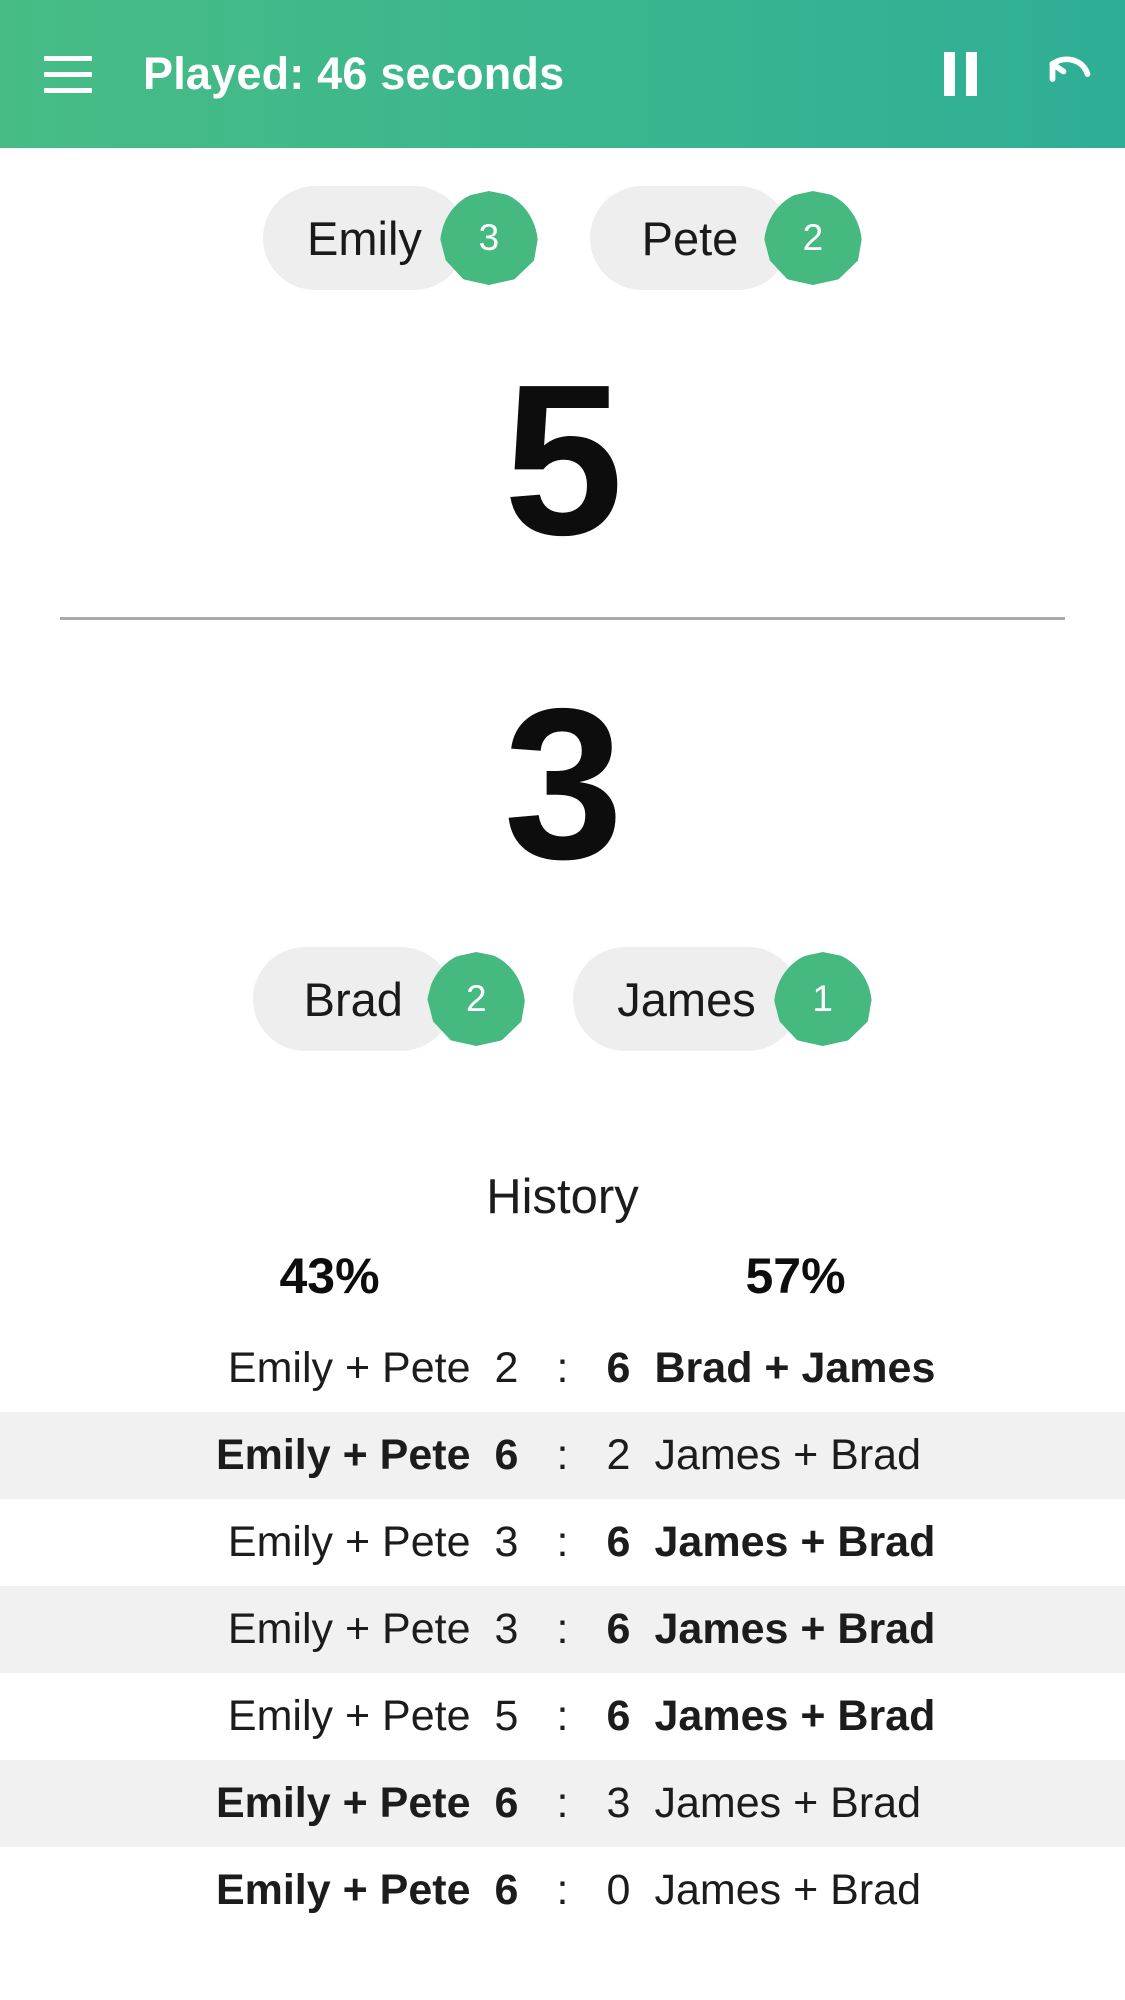  I want to click on player-chip-body: Brad, so click(353, 999).